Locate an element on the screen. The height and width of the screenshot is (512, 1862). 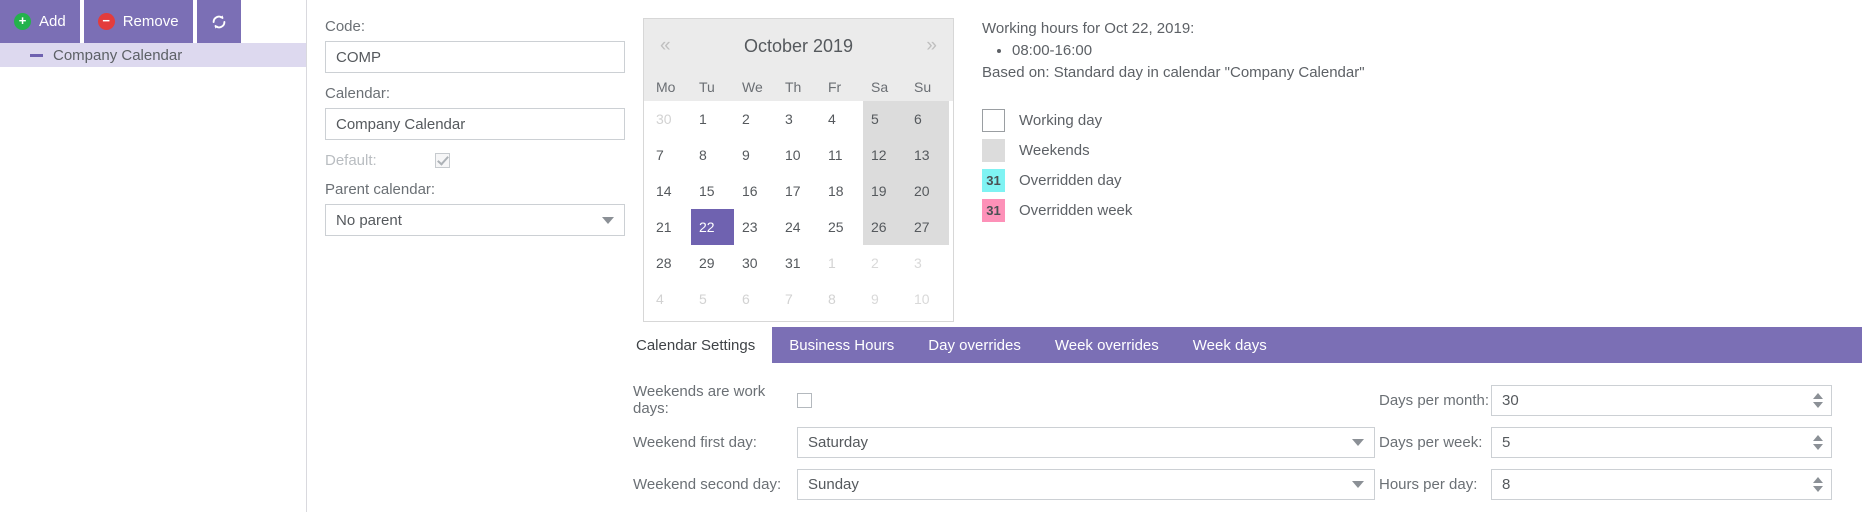
refresh-button is located at coordinates (218, 21).